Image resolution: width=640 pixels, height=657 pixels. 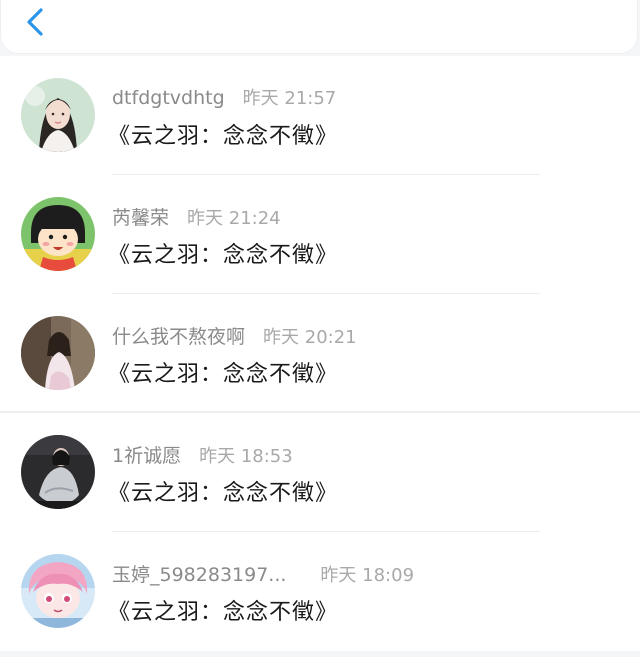 I want to click on timestamp: 昨天 18:09, so click(x=367, y=575).